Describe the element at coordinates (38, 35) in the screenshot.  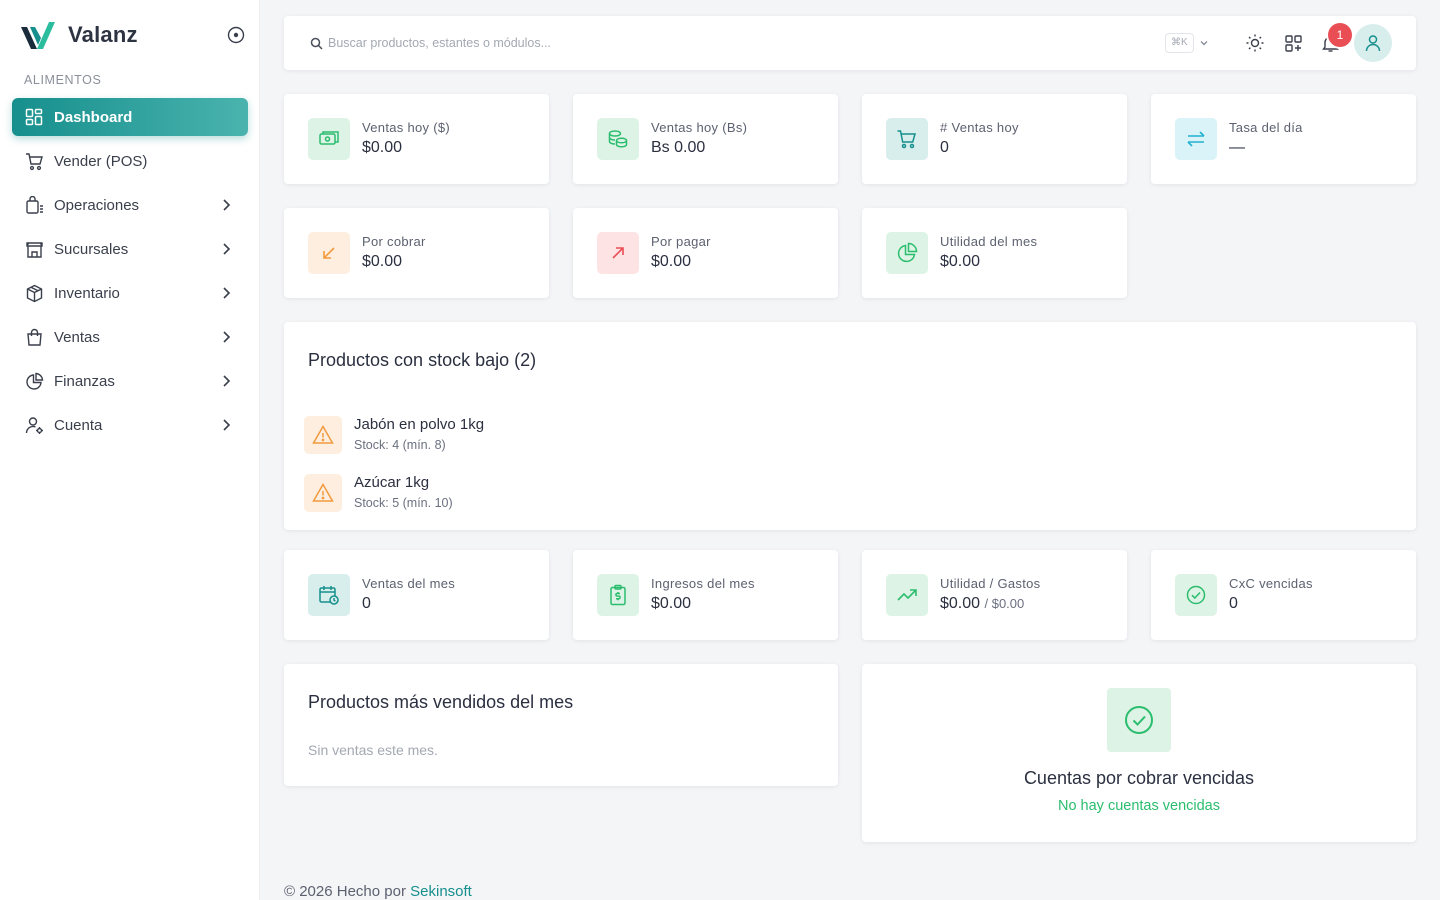
I see `valanz-logo-icon` at that location.